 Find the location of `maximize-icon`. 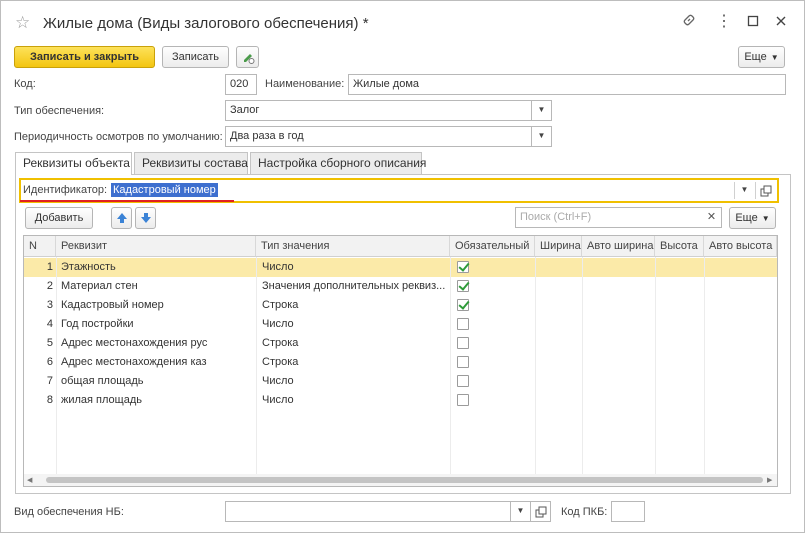

maximize-icon is located at coordinates (753, 23).